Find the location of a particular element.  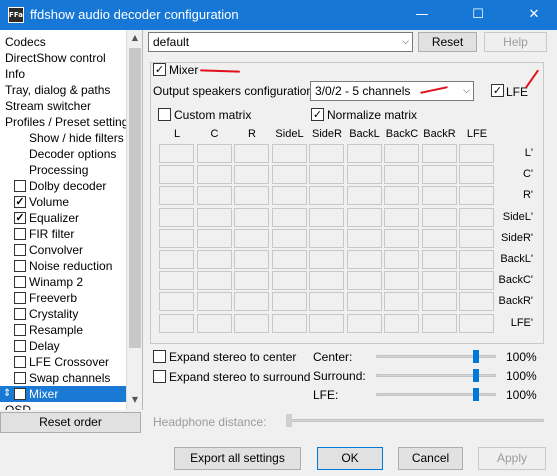

reset-button: Reset is located at coordinates (447, 42).